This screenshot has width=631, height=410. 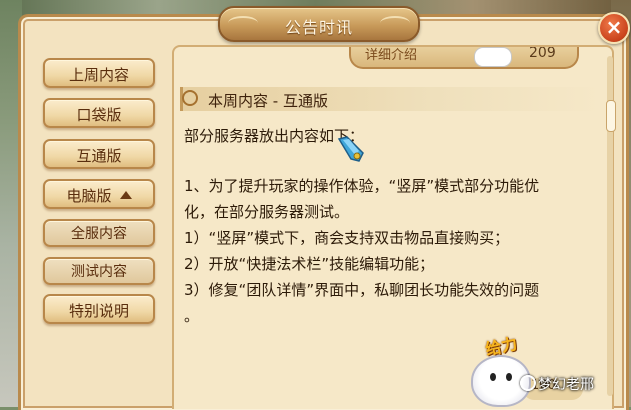 What do you see at coordinates (362, 186) in the screenshot?
I see `content-line: 1、为了提升玩家的操作体验，“竖屏”模式部分功能优` at bounding box center [362, 186].